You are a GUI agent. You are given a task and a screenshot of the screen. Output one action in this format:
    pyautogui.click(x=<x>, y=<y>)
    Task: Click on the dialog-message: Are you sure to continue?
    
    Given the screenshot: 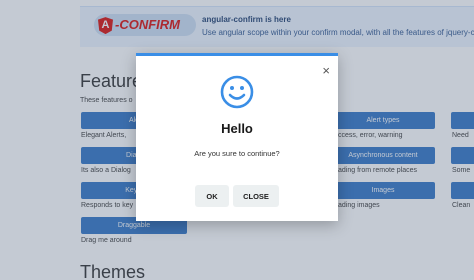 What is the action you would take?
    pyautogui.click(x=237, y=153)
    